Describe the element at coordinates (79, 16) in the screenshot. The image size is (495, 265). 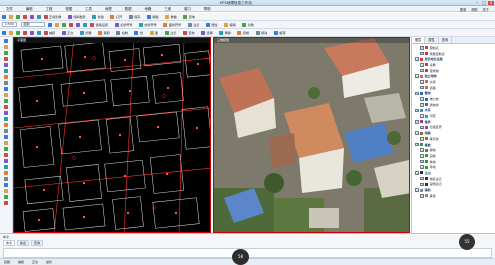
I see `toolbar-main-item-1: 倾斜摄影` at that location.